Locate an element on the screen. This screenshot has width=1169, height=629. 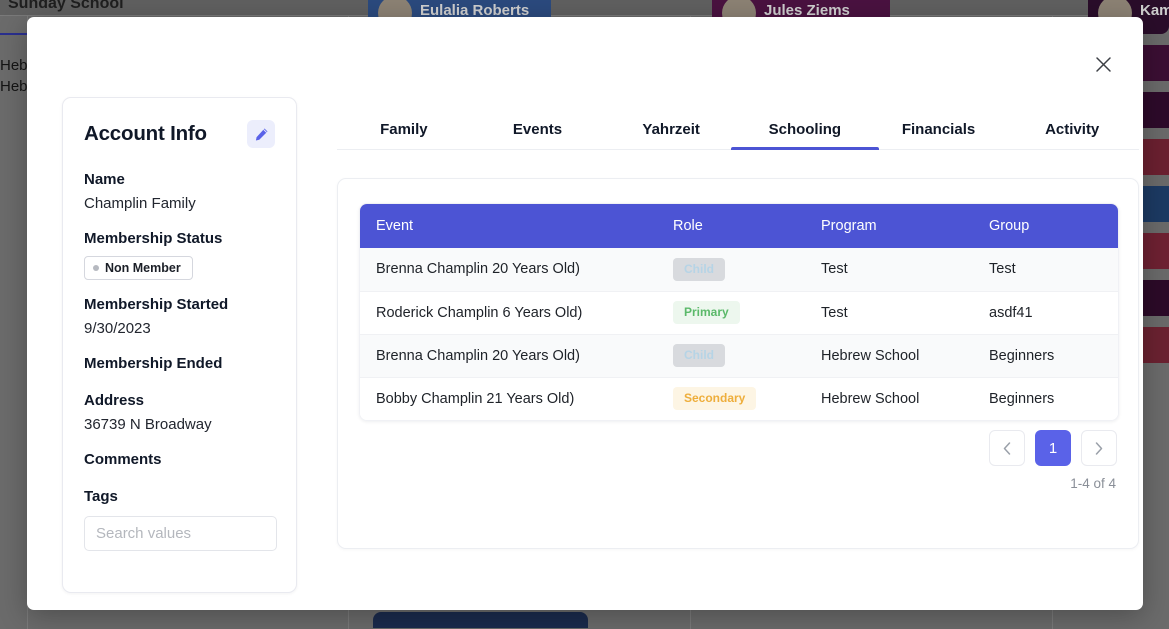
field-label: Membership Ended is located at coordinates (153, 363).